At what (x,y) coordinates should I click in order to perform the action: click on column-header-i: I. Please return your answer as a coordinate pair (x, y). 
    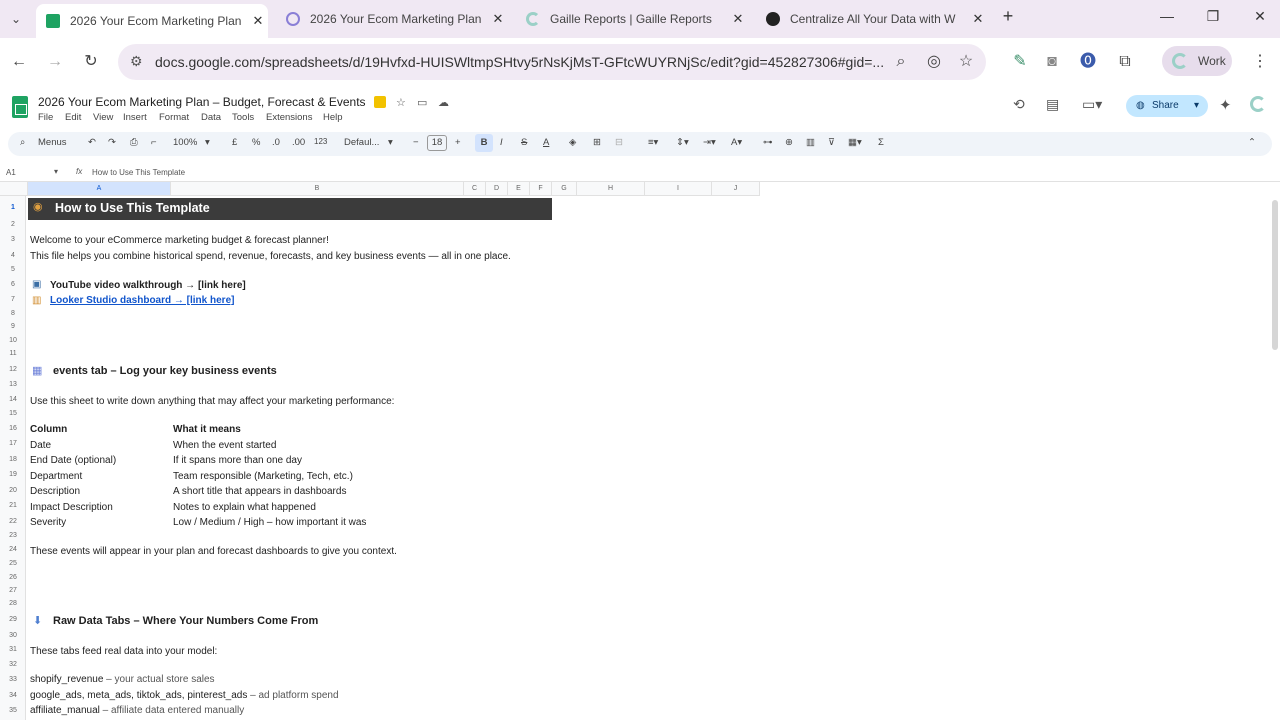
    Looking at the image, I should click on (678, 189).